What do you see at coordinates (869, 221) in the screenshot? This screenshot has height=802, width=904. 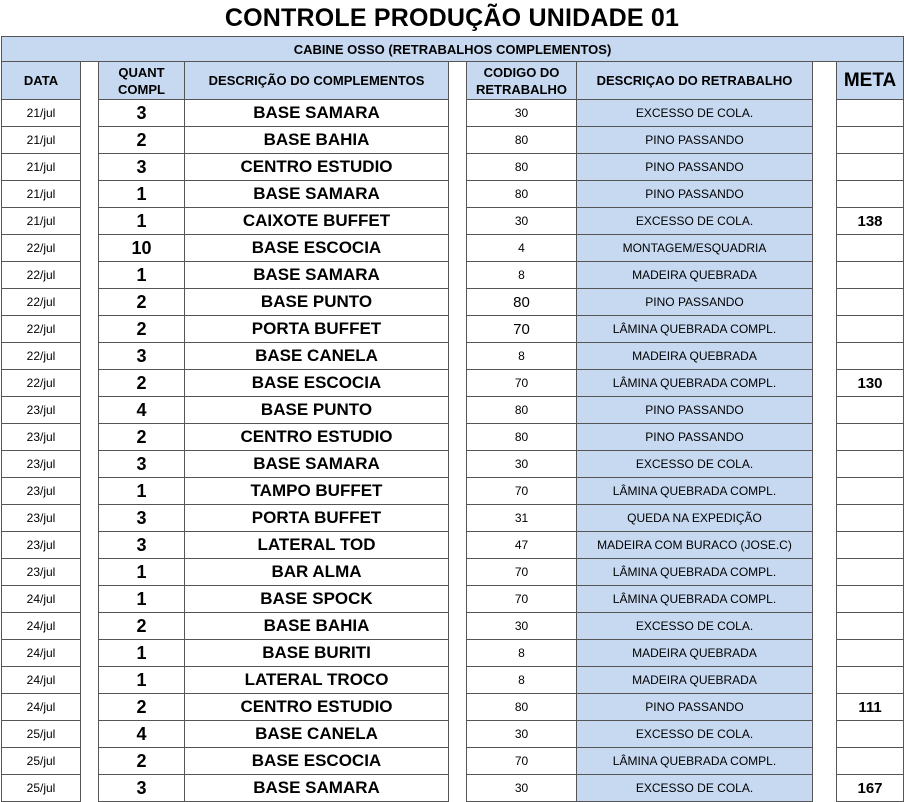 I see `meta-cell: 138` at bounding box center [869, 221].